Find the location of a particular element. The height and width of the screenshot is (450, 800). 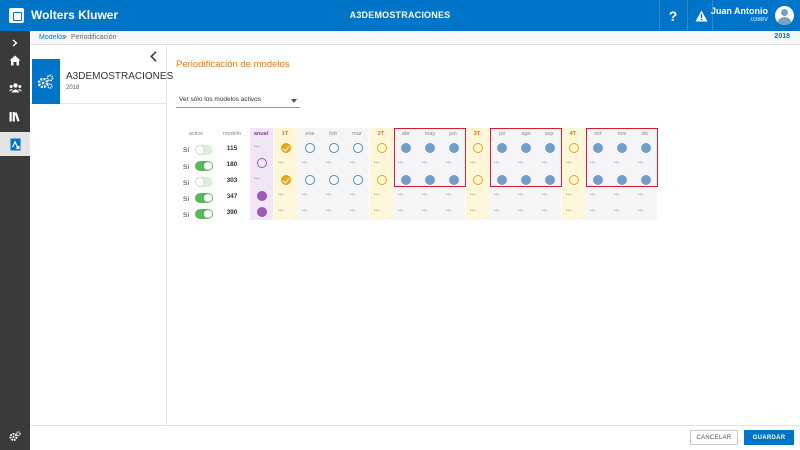

header-modelo: modelo is located at coordinates (232, 134).